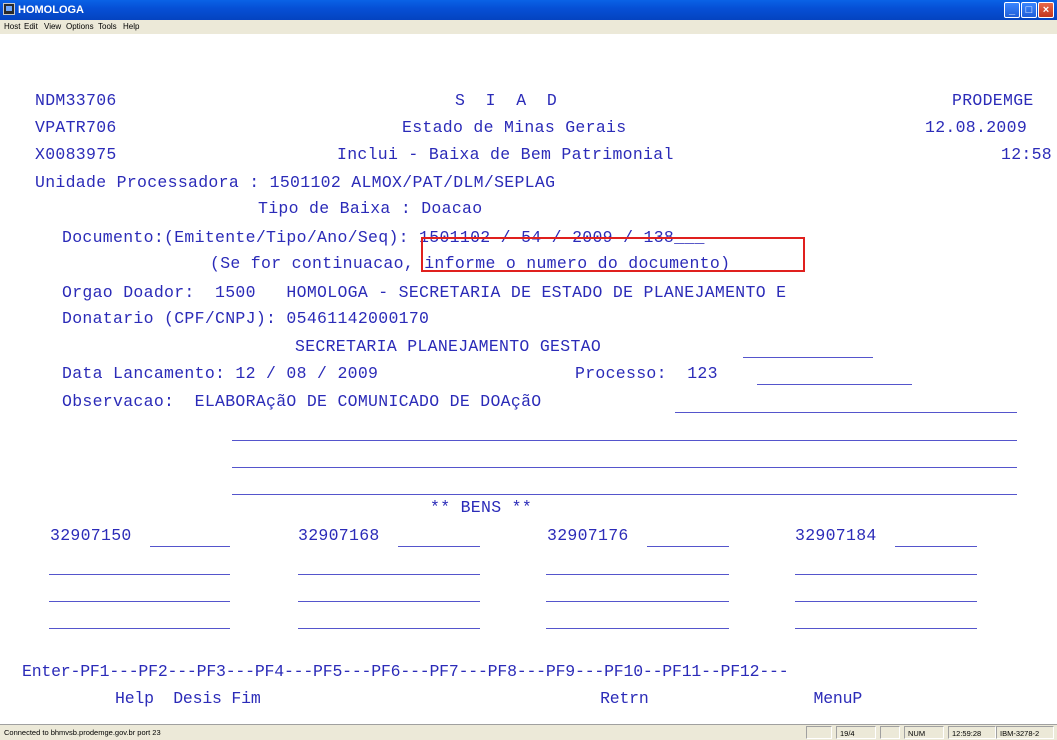 The height and width of the screenshot is (740, 1057). Describe the element at coordinates (505, 154) in the screenshot. I see `screen-title: Inclui - Baixa de Bem Patrimonial` at that location.